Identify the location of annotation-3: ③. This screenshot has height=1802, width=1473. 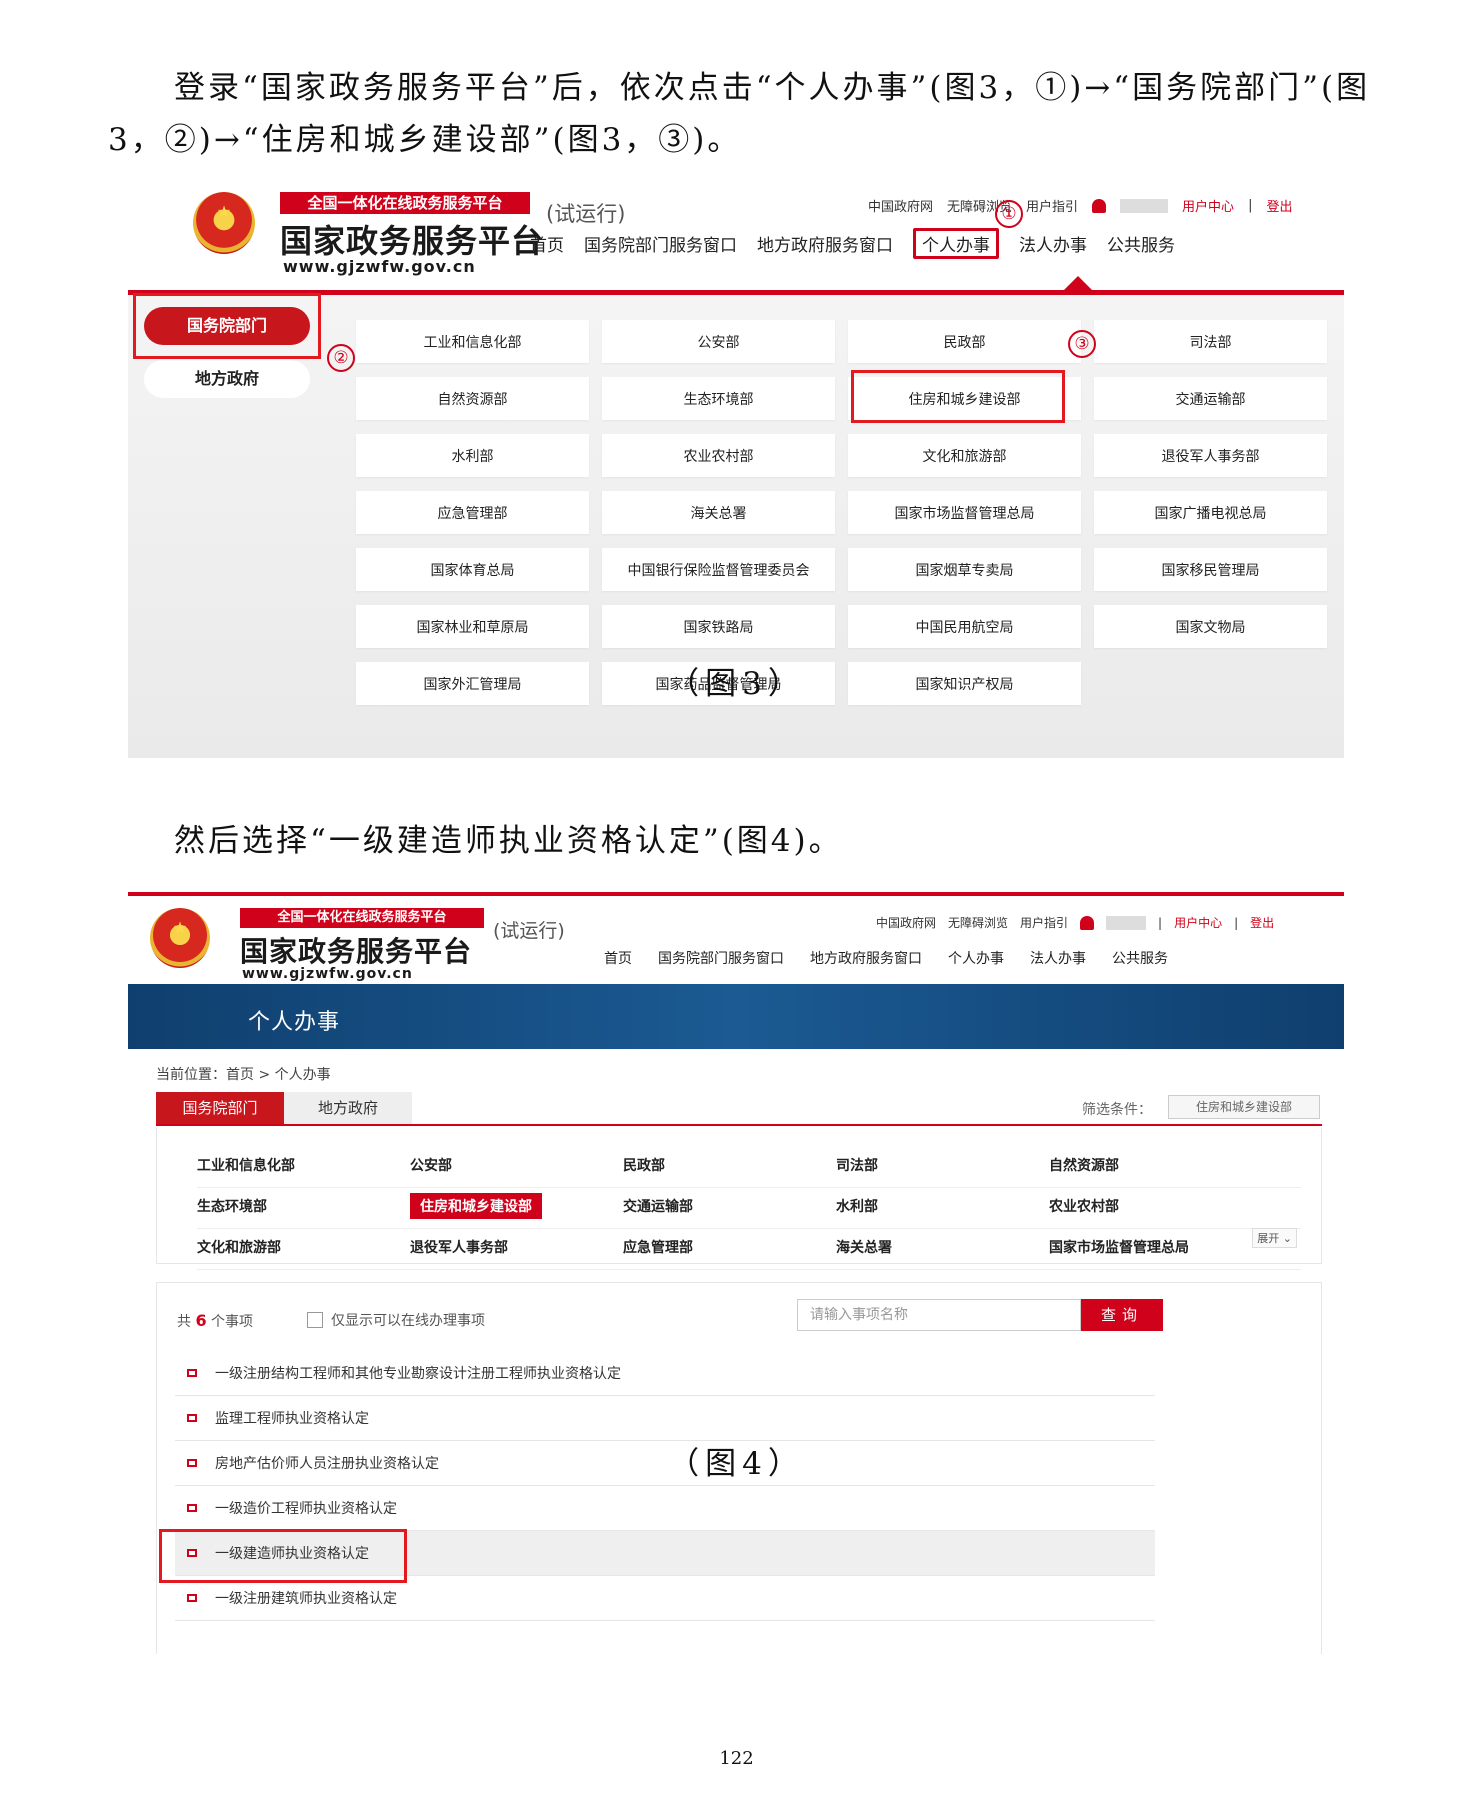
(1082, 344).